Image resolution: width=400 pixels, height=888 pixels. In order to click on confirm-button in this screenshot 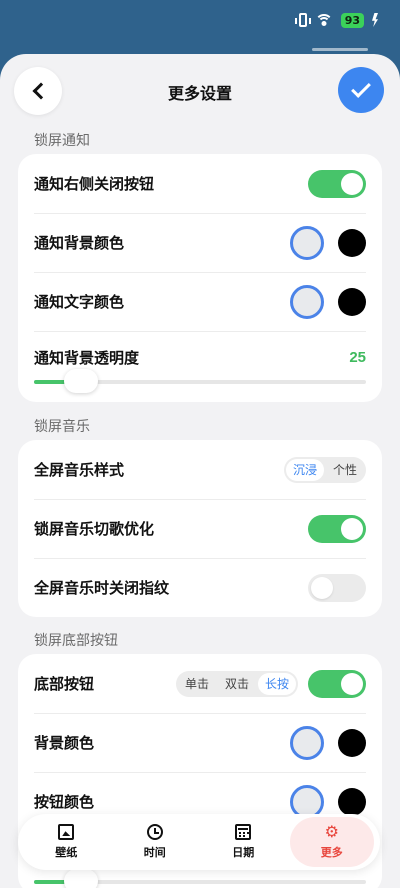, I will do `click(361, 90)`.